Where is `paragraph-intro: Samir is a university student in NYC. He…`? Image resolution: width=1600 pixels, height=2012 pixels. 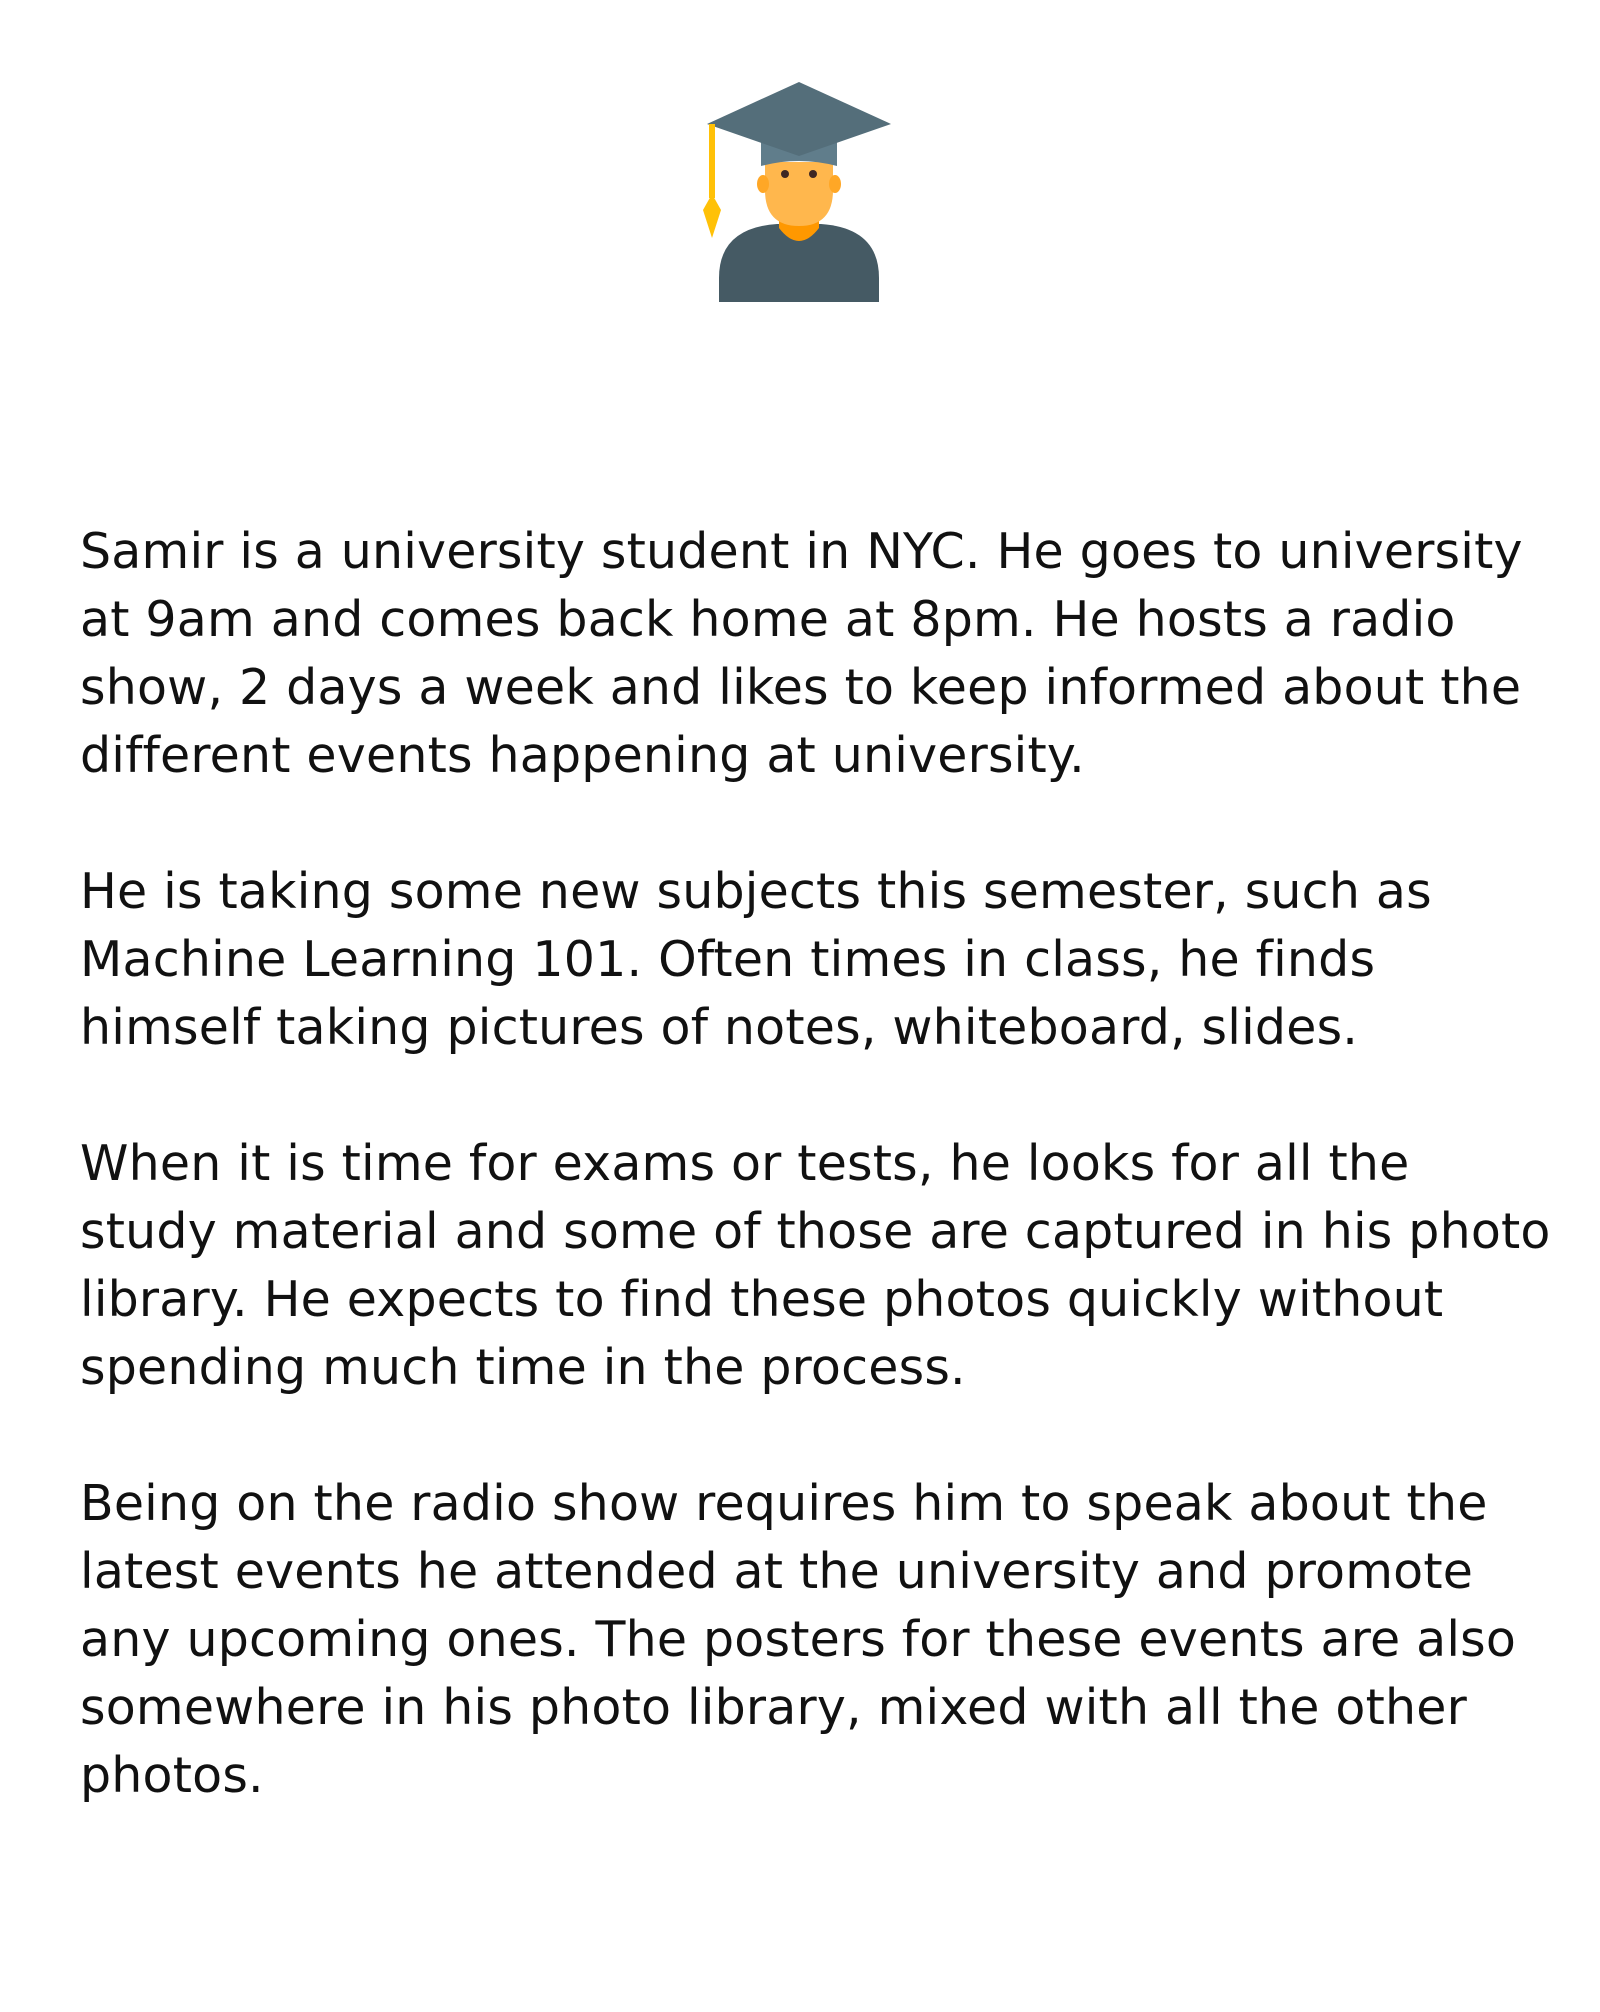
paragraph-intro: Samir is a university student in NYC. He… is located at coordinates (801, 653).